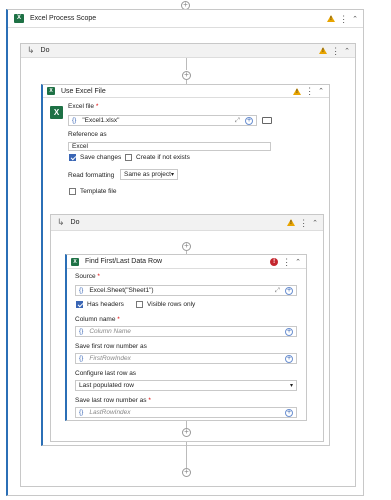 The height and width of the screenshot is (500, 391). What do you see at coordinates (83, 91) in the screenshot?
I see `use-excel-title: Use Excel File` at bounding box center [83, 91].